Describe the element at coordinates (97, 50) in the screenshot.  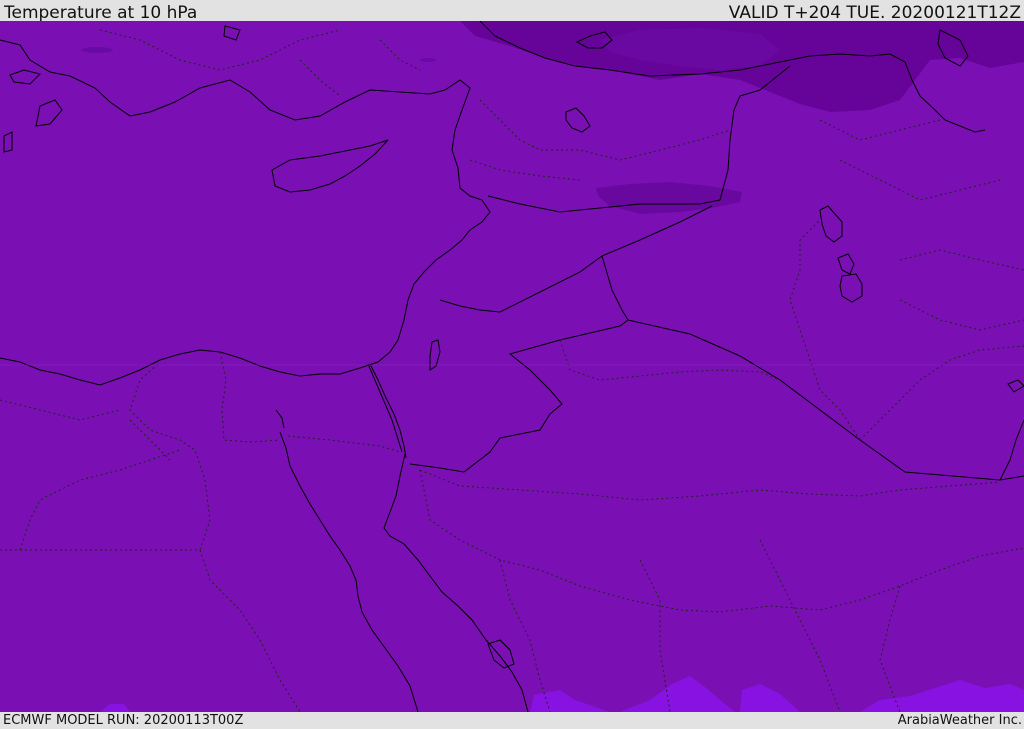
I see `cold-patch-small` at that location.